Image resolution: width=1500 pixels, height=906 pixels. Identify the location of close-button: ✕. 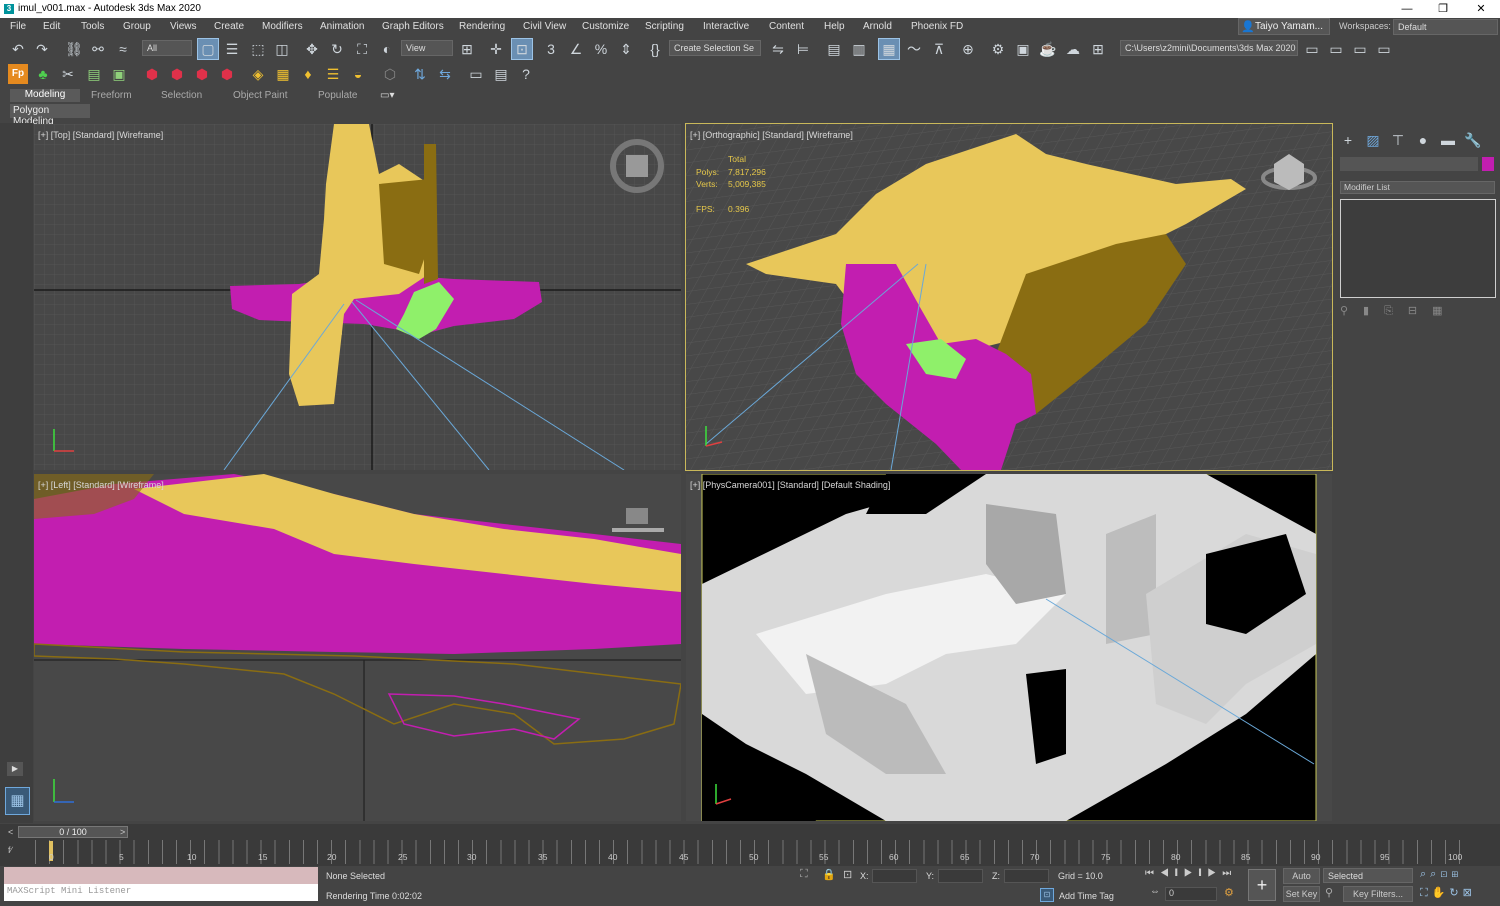
(1481, 9).